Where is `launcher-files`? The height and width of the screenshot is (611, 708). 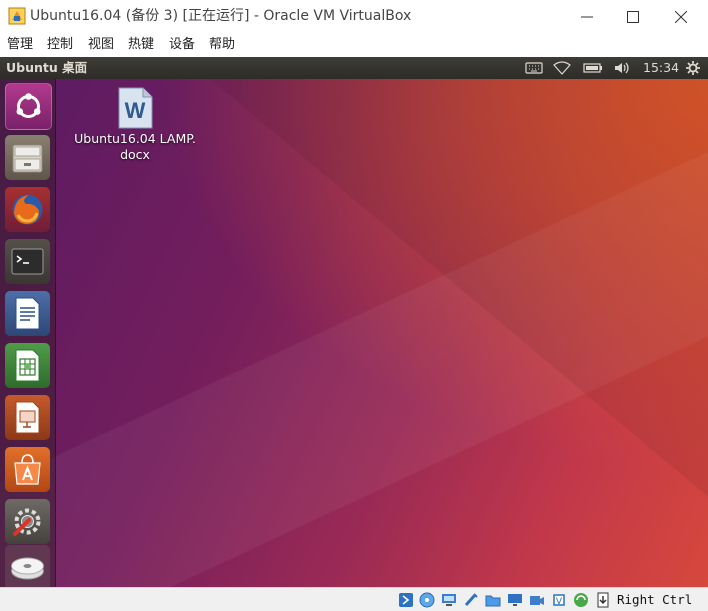 launcher-files is located at coordinates (27, 157).